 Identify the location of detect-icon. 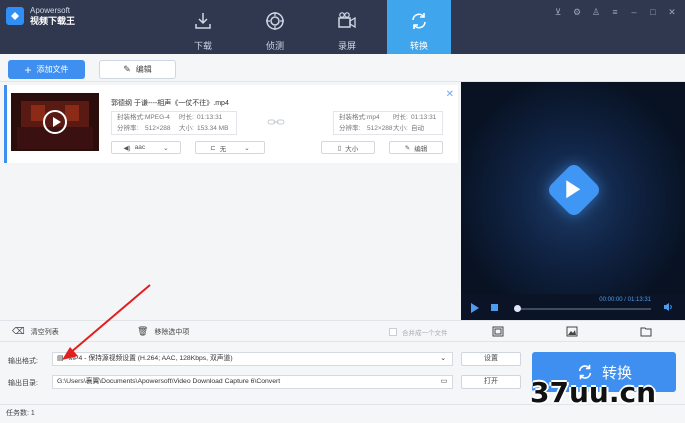
(275, 21).